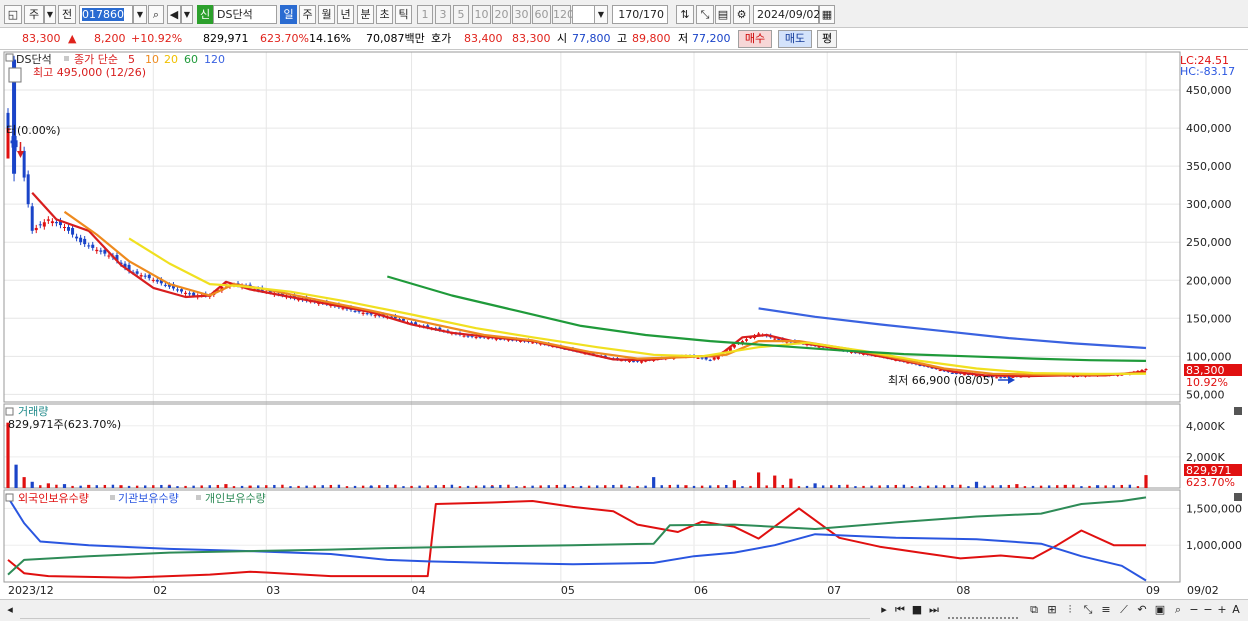  I want to click on legend-ma-20: 20, so click(171, 59).